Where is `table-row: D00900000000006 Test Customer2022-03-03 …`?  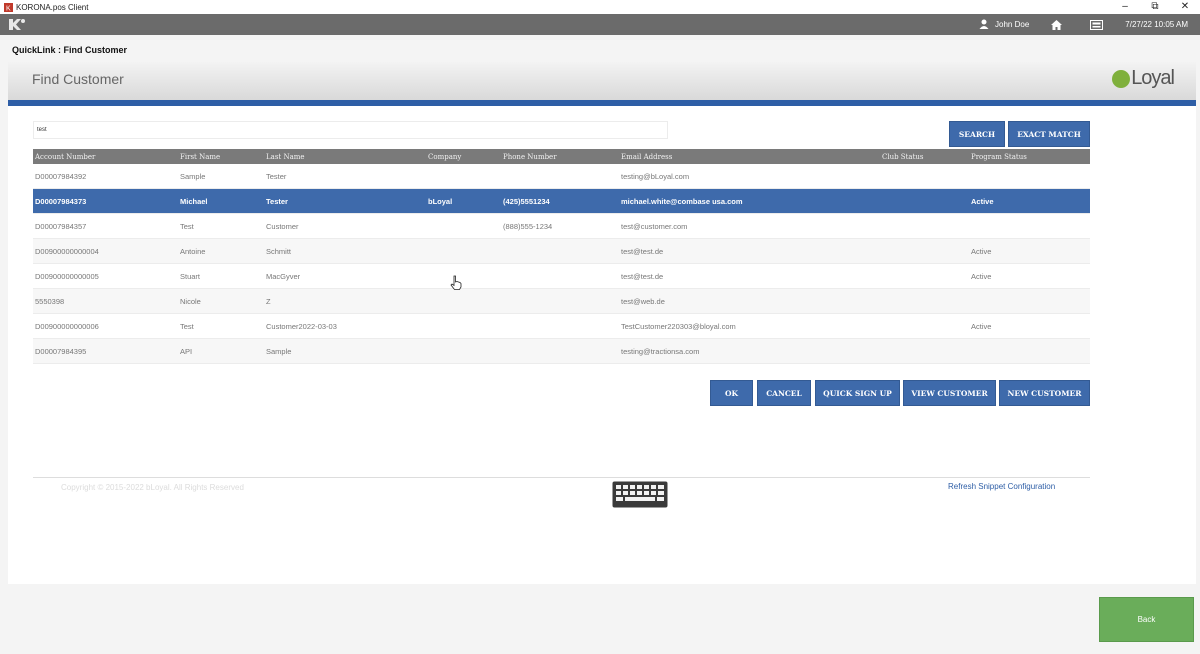 table-row: D00900000000006 Test Customer2022-03-03 … is located at coordinates (561, 326).